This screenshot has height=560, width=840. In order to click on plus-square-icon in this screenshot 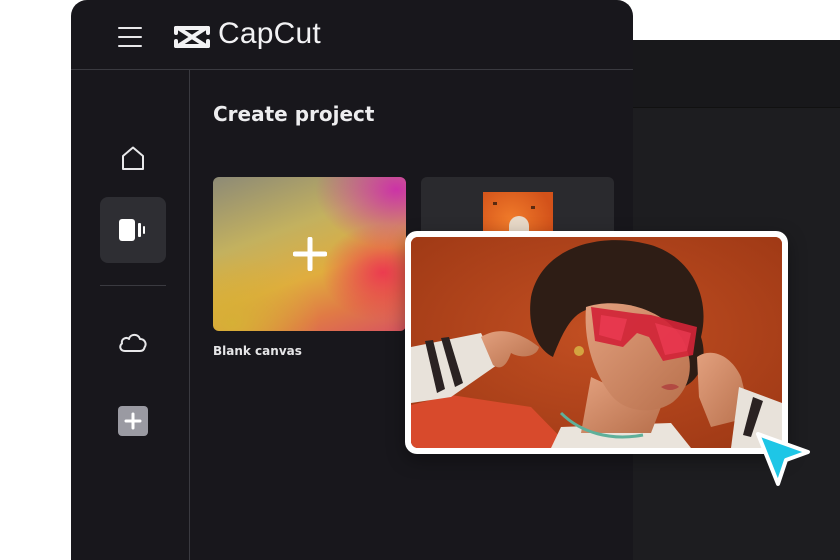, I will do `click(133, 421)`.